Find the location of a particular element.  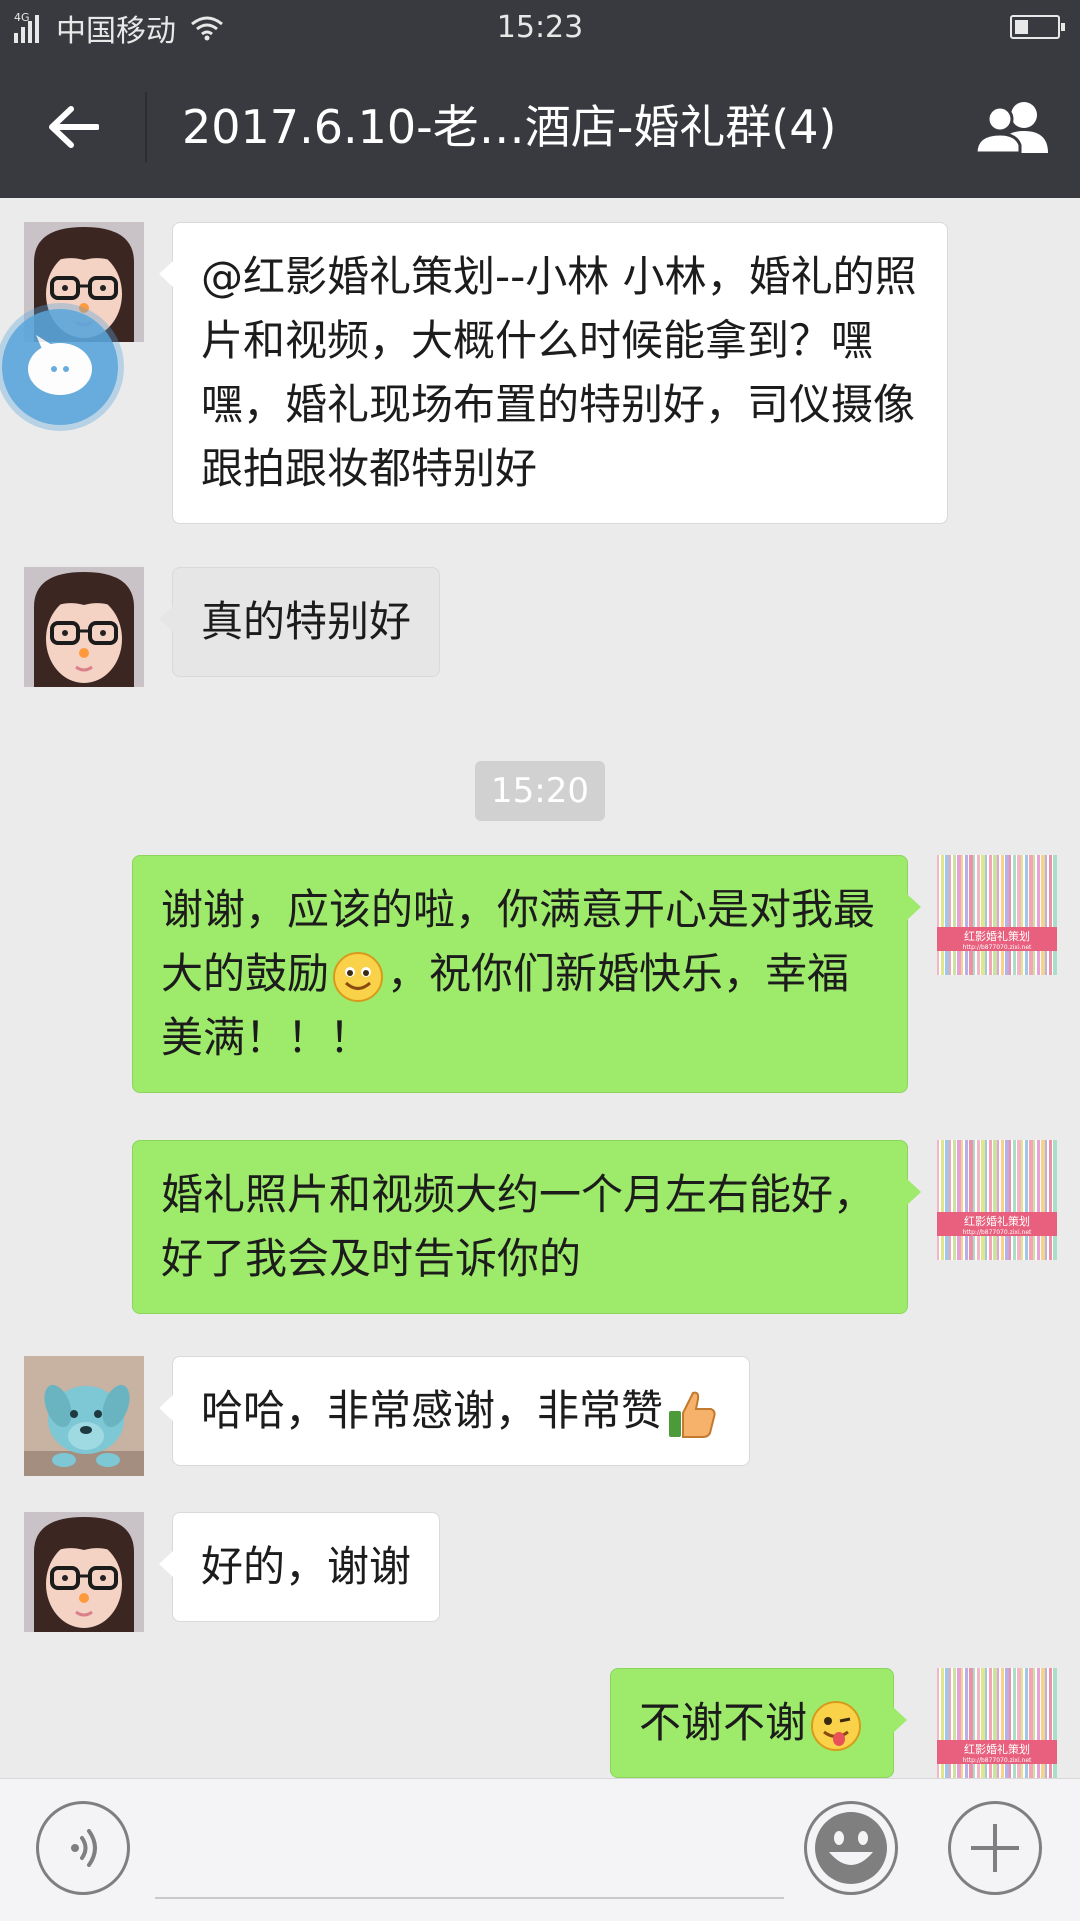

message-text: 不谢不谢 is located at coordinates (723, 1722).